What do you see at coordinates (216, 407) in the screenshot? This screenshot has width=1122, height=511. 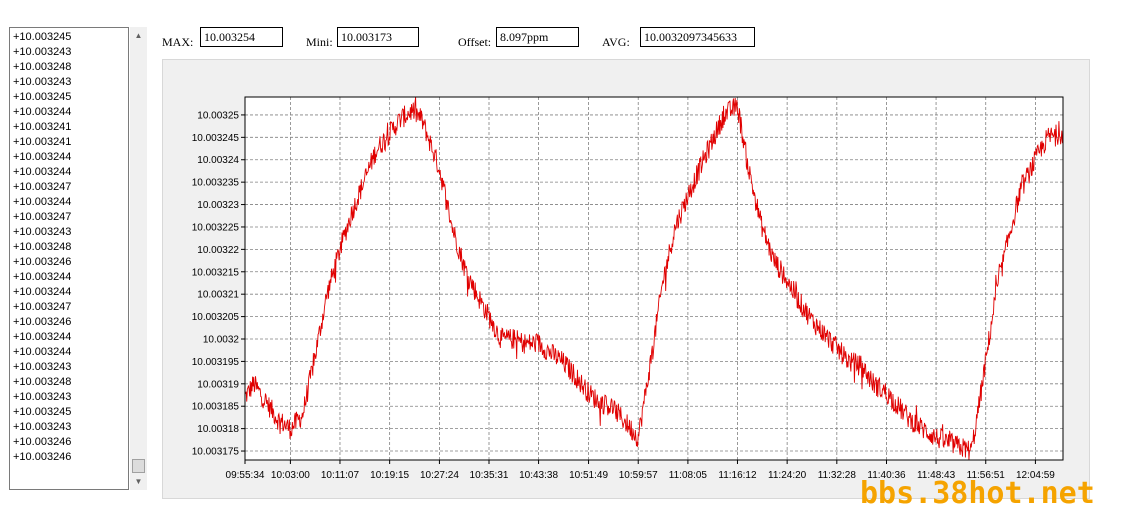 I see `y-tick-label: 10.003185` at bounding box center [216, 407].